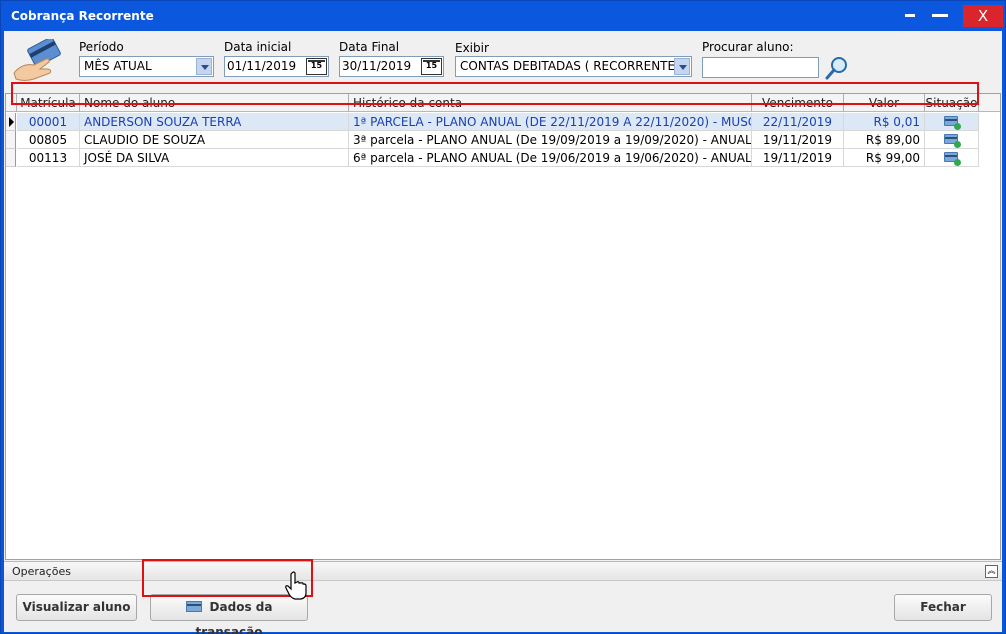 The image size is (1006, 634). I want to click on data-final-label: Data Final, so click(369, 47).